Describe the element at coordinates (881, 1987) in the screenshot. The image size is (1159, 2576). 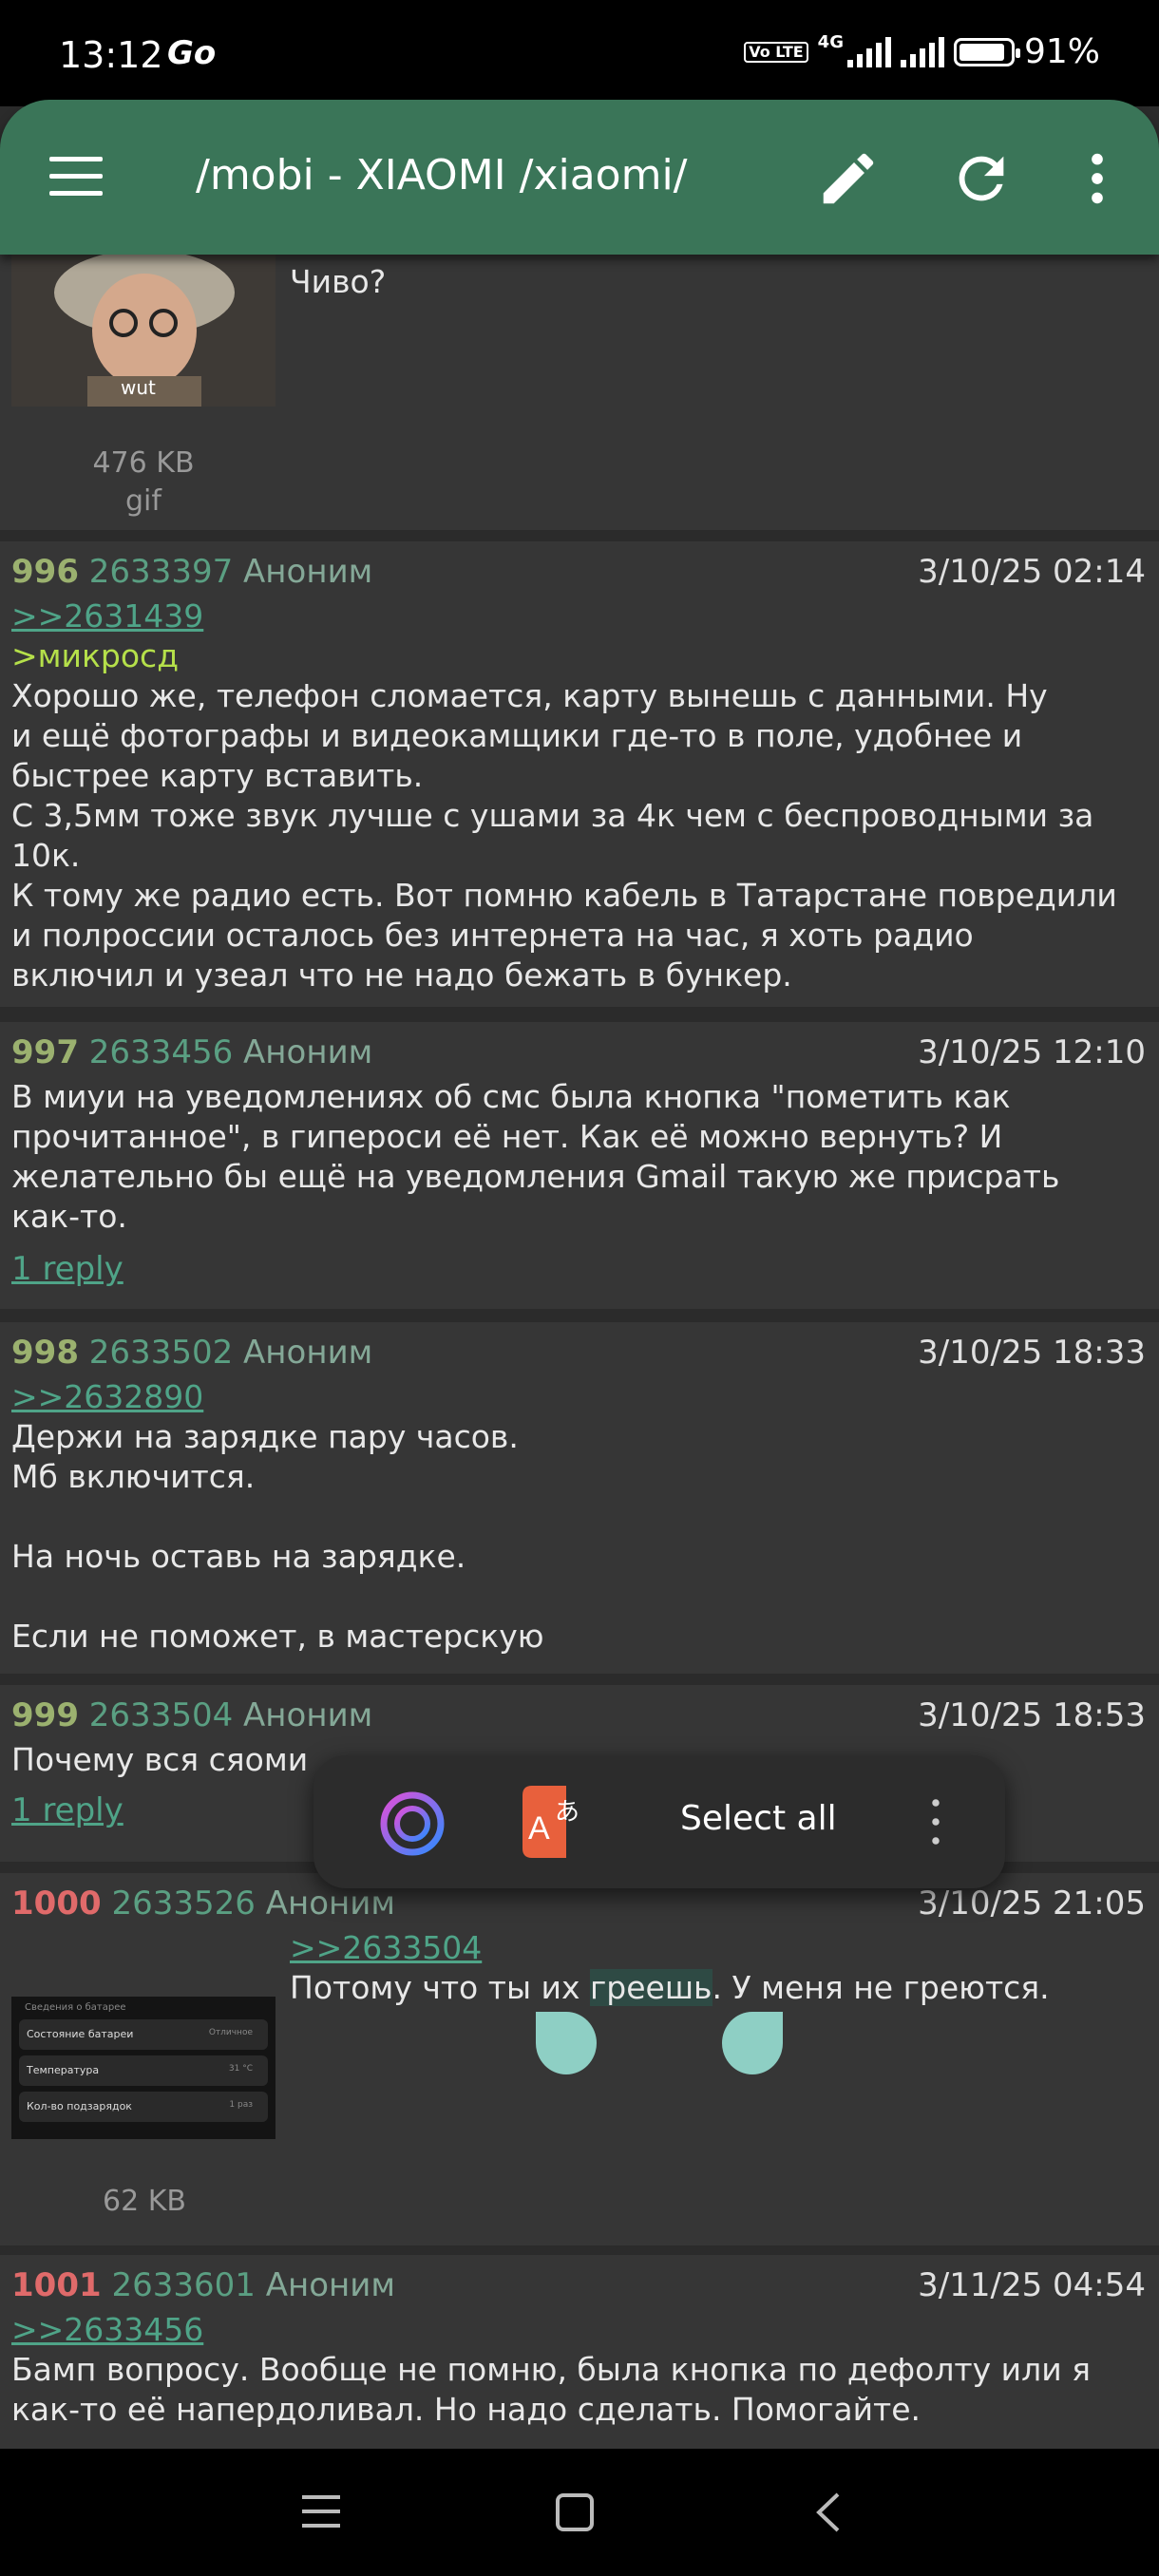
I see `post-text-after: . У меня не греются.` at that location.